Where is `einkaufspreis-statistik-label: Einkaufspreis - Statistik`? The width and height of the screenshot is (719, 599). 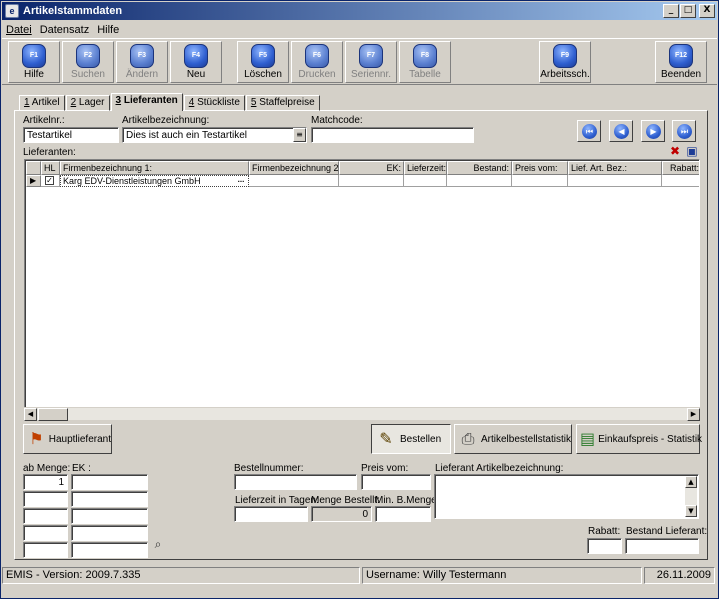 einkaufspreis-statistik-label: Einkaufspreis - Statistik is located at coordinates (650, 439).